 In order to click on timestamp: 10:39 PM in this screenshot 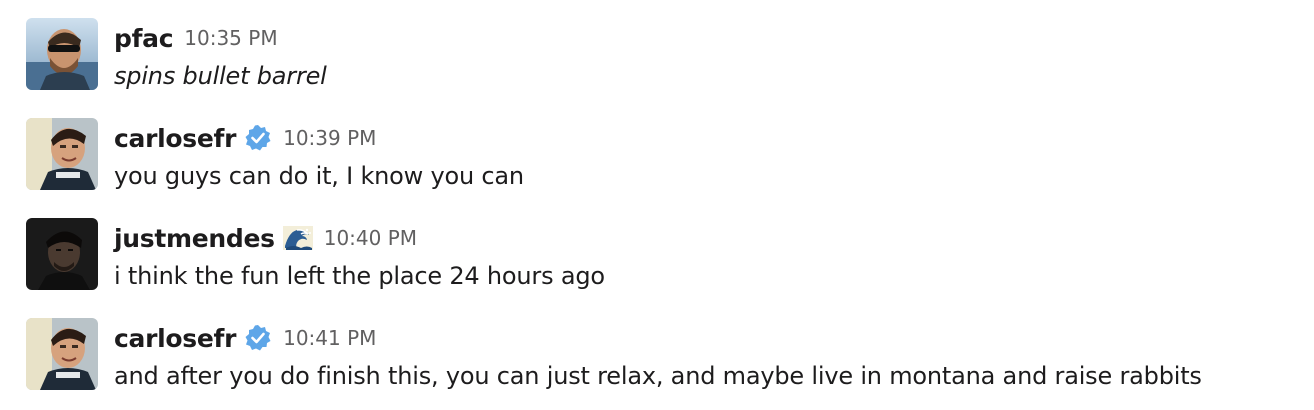, I will do `click(329, 138)`.